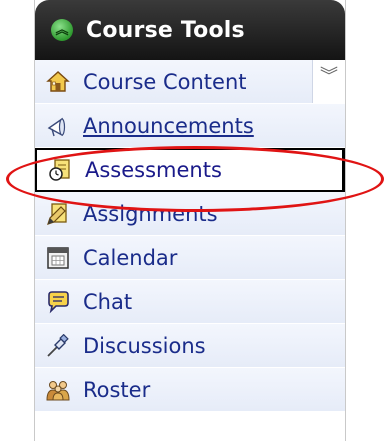 The height and width of the screenshot is (441, 386). What do you see at coordinates (130, 257) in the screenshot?
I see `tool-item-label: Calendar` at bounding box center [130, 257].